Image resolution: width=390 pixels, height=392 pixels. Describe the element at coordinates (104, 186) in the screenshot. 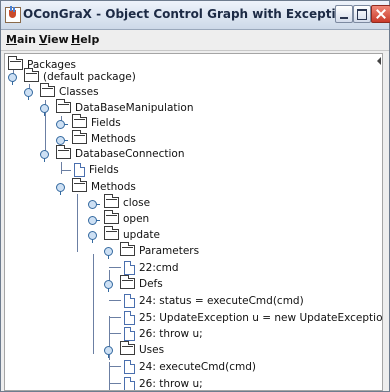

I see `tree-node-methods: Methods` at that location.